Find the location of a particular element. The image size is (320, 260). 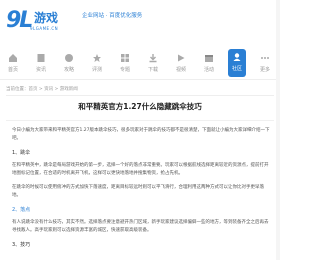

article-title: 和平精英官方1.27什么隐藏跳伞技巧 is located at coordinates (140, 106).